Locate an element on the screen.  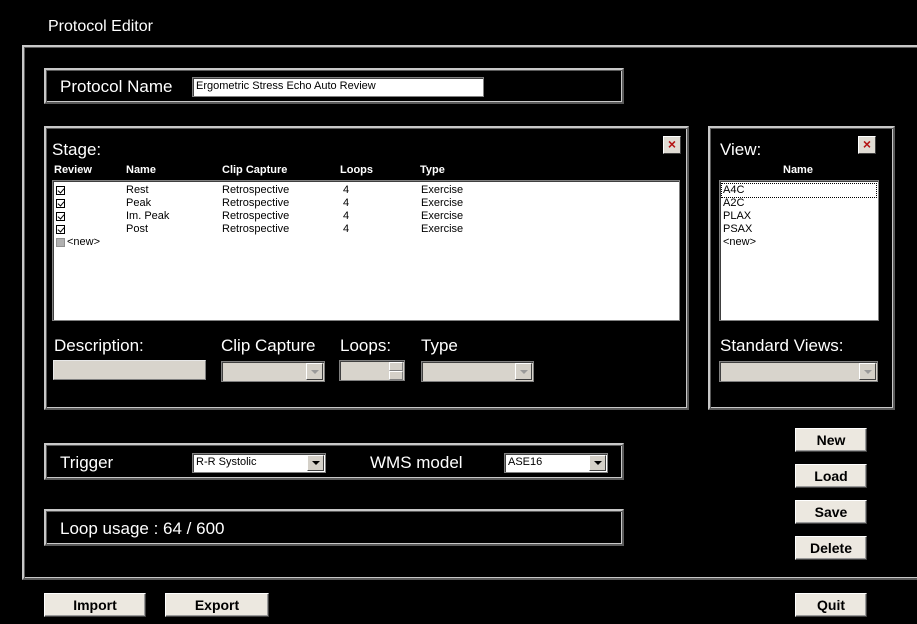
loops-label: Loops: is located at coordinates (366, 345).